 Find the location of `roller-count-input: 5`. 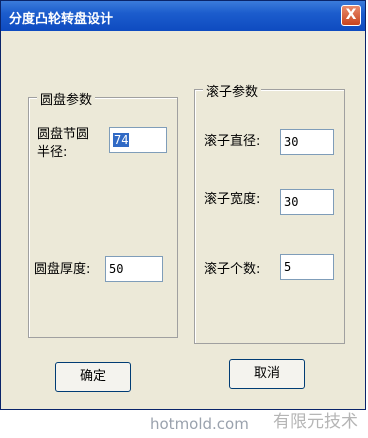

roller-count-input: 5 is located at coordinates (307, 267).